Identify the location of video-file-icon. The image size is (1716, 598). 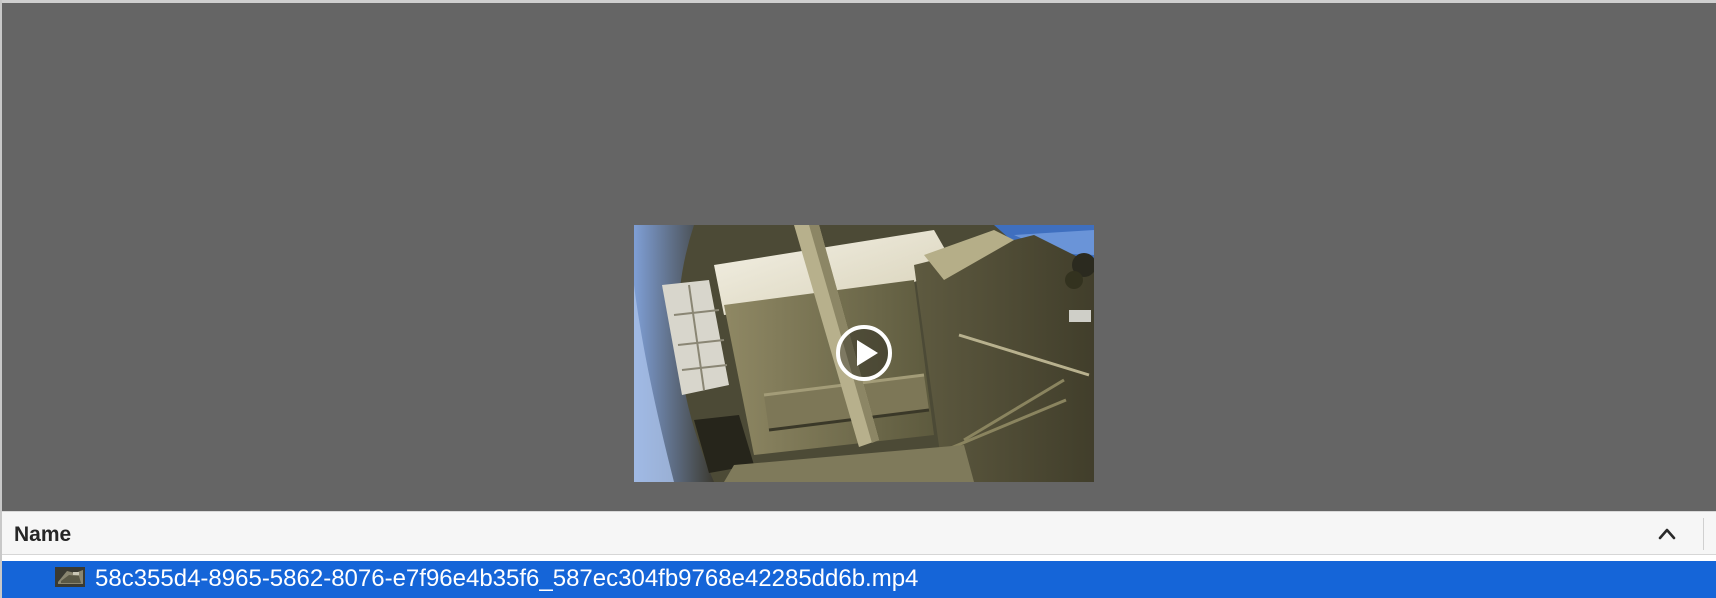
(70, 577).